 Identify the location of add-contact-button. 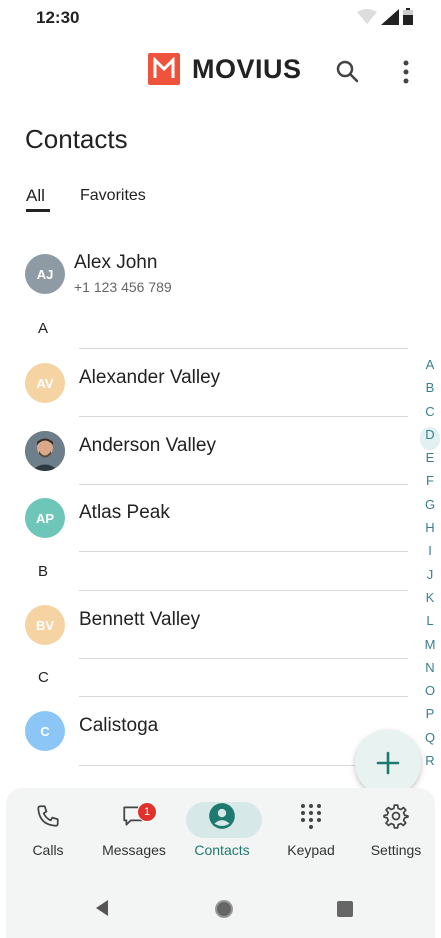
(388, 763).